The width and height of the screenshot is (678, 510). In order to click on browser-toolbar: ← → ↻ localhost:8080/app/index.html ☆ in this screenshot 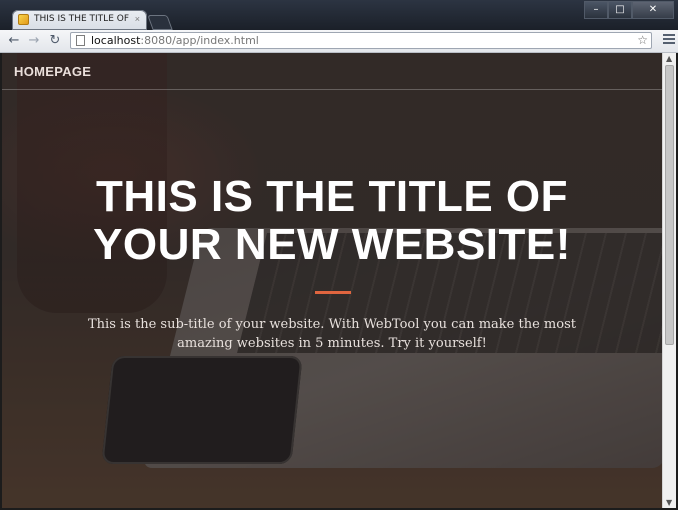, I will do `click(339, 41)`.